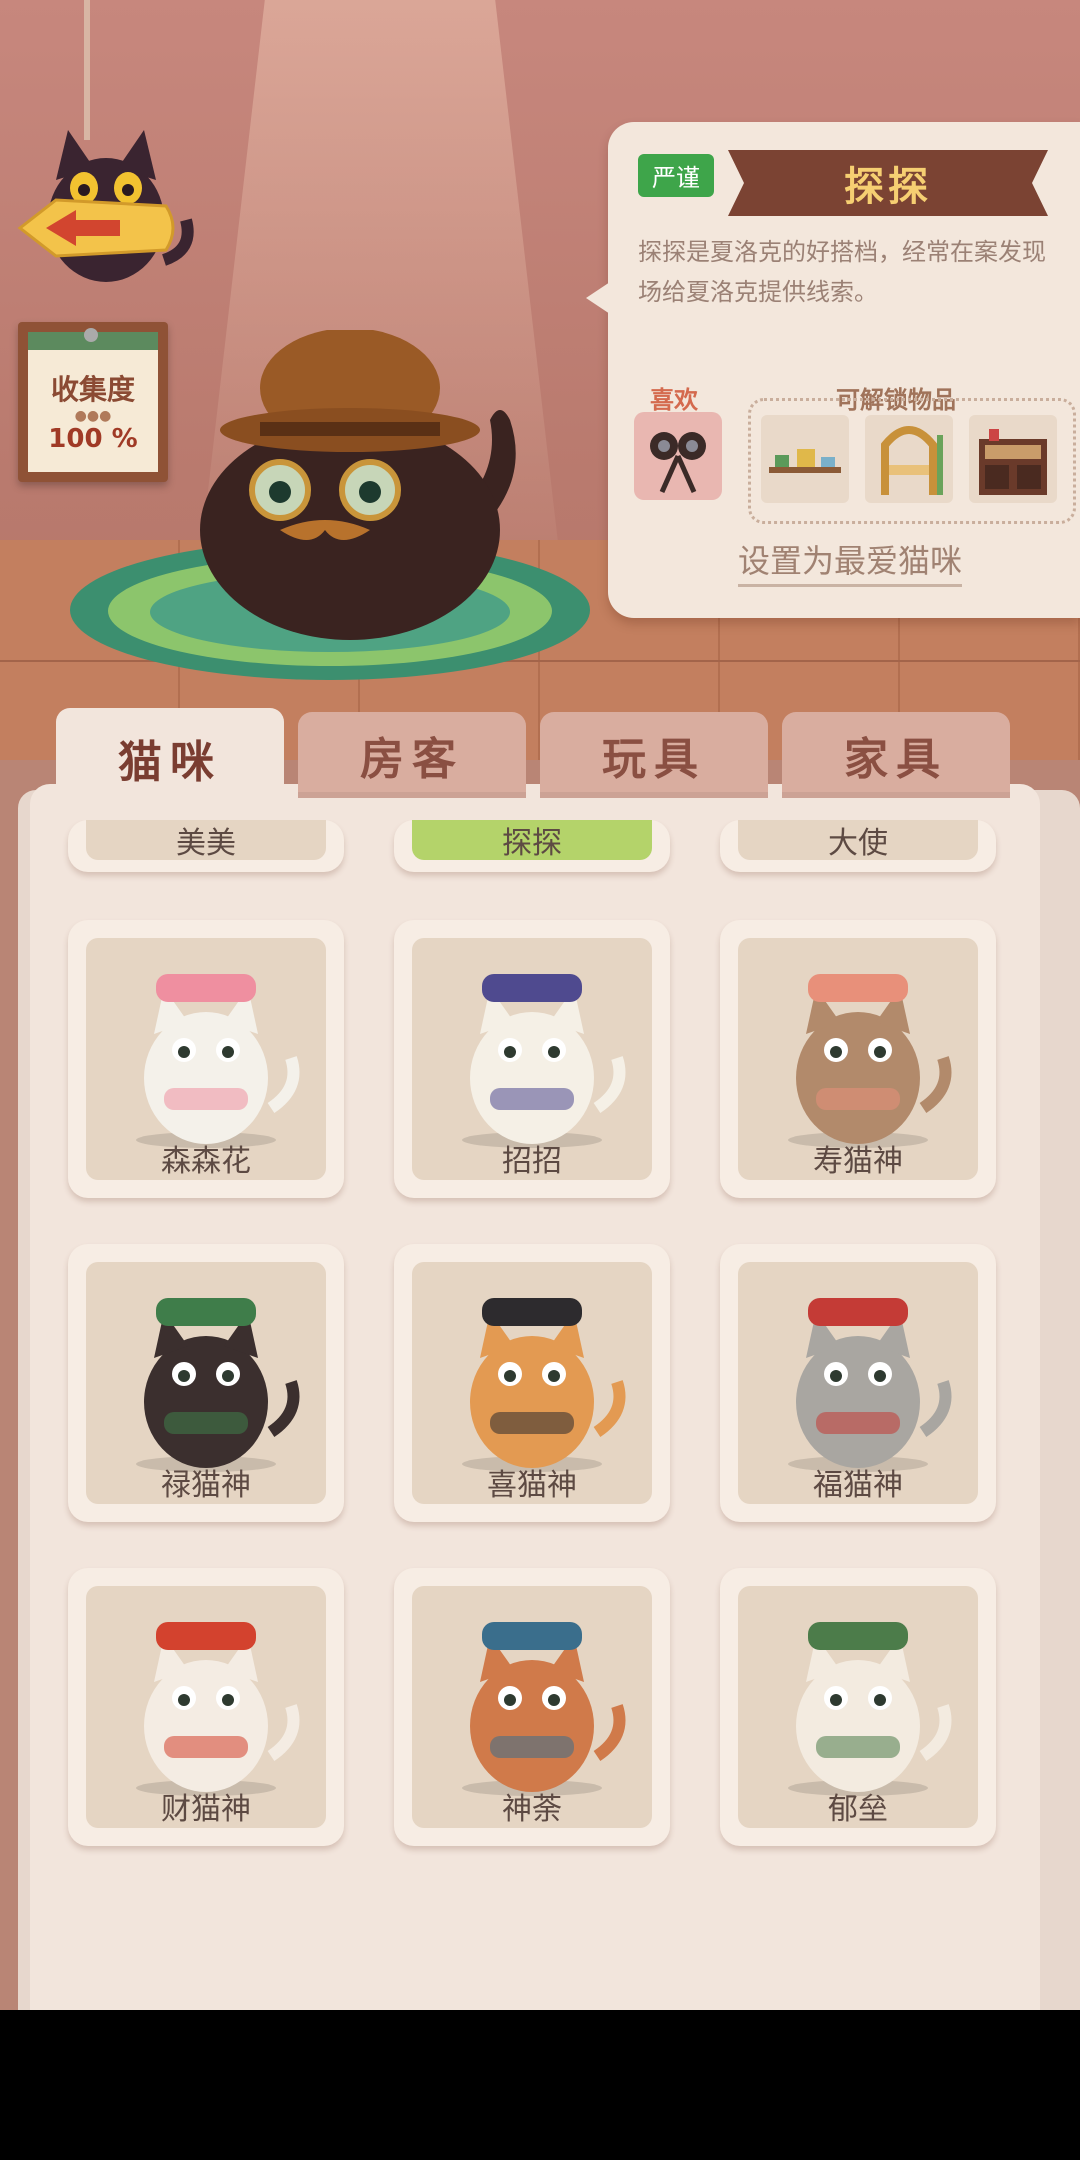 This screenshot has width=1080, height=2160. I want to click on tab-cats: 猫咪, so click(170, 758).